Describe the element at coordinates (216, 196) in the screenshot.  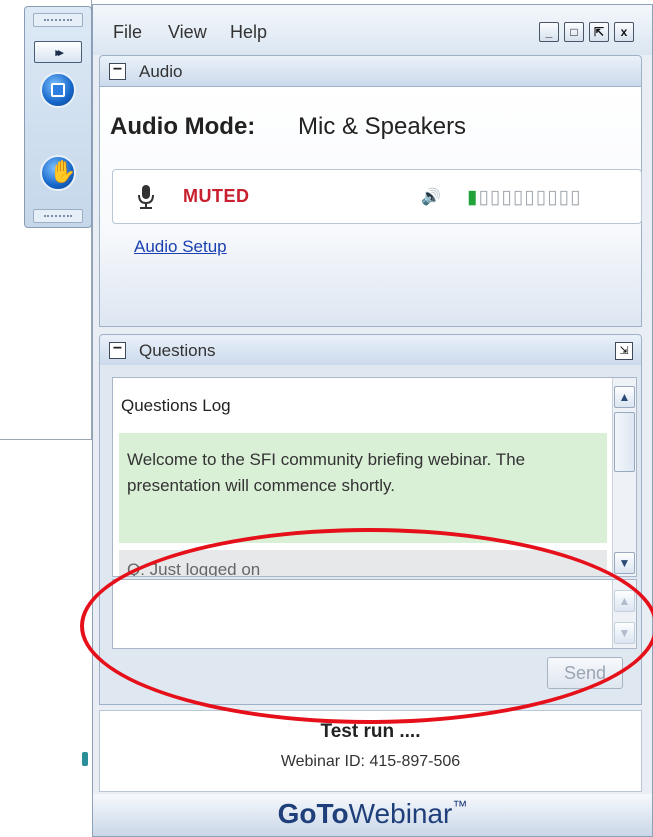
I see `mic-muted-status: MUTED` at that location.